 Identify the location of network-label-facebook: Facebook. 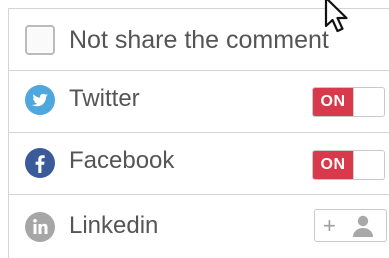
(122, 160).